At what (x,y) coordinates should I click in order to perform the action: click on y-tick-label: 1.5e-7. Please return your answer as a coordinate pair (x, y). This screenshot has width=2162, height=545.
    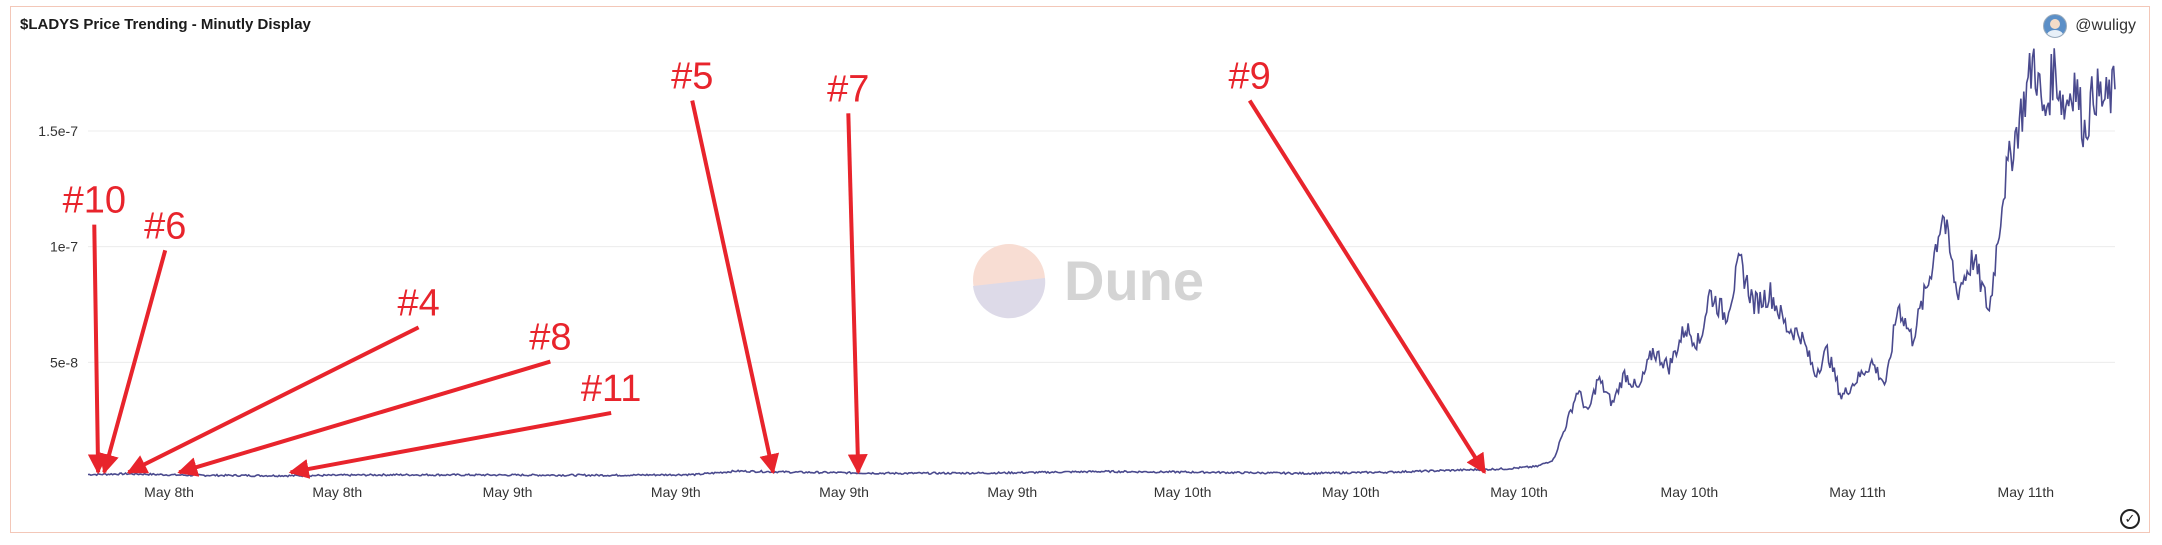
    Looking at the image, I should click on (58, 131).